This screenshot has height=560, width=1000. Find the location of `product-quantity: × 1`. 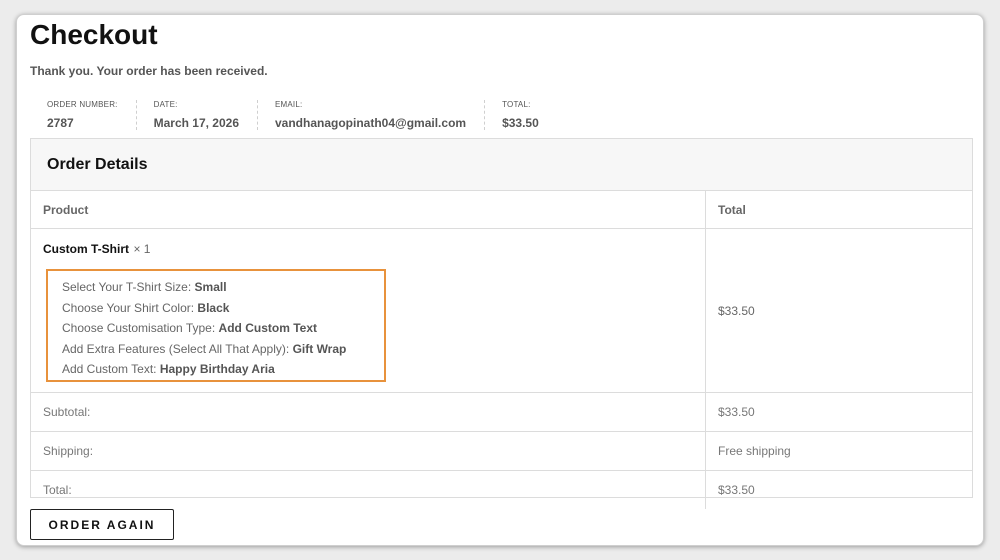

product-quantity: × 1 is located at coordinates (142, 249).